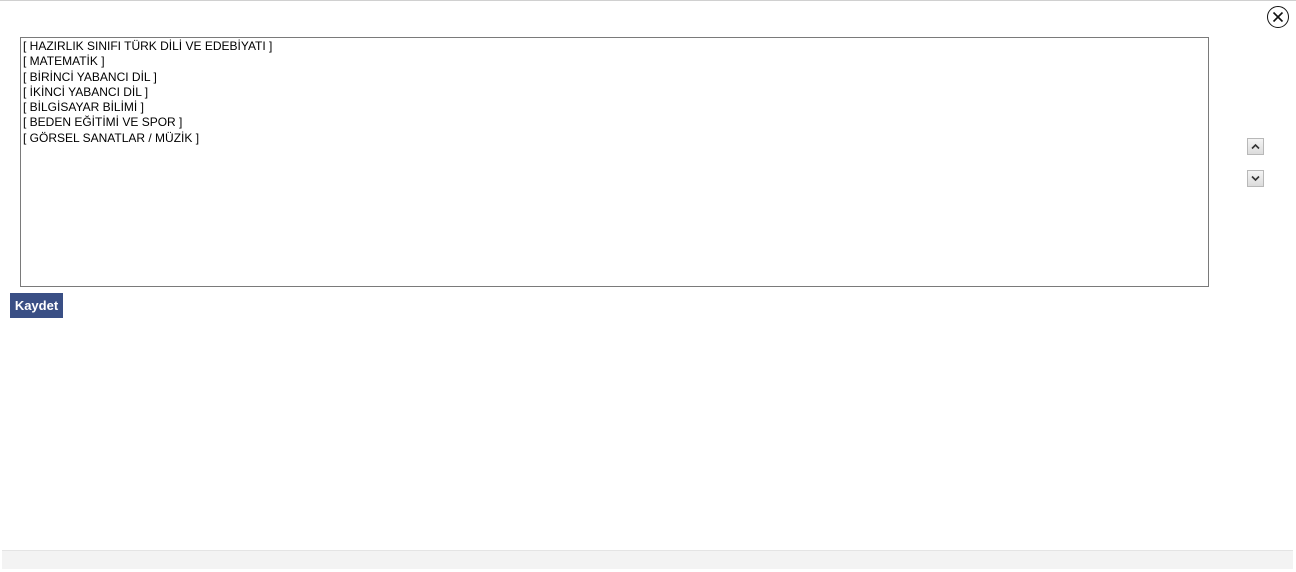 The width and height of the screenshot is (1296, 572). I want to click on chevron-up-icon, so click(1255, 146).